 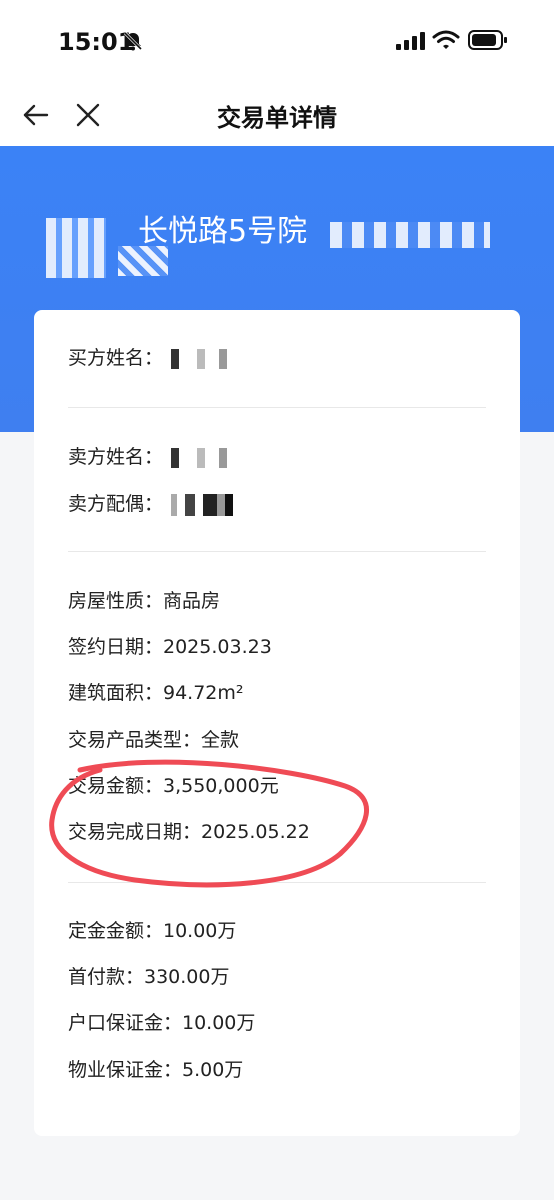 I want to click on seller-spouse-row: 卖方配偶：, so click(x=151, y=504).